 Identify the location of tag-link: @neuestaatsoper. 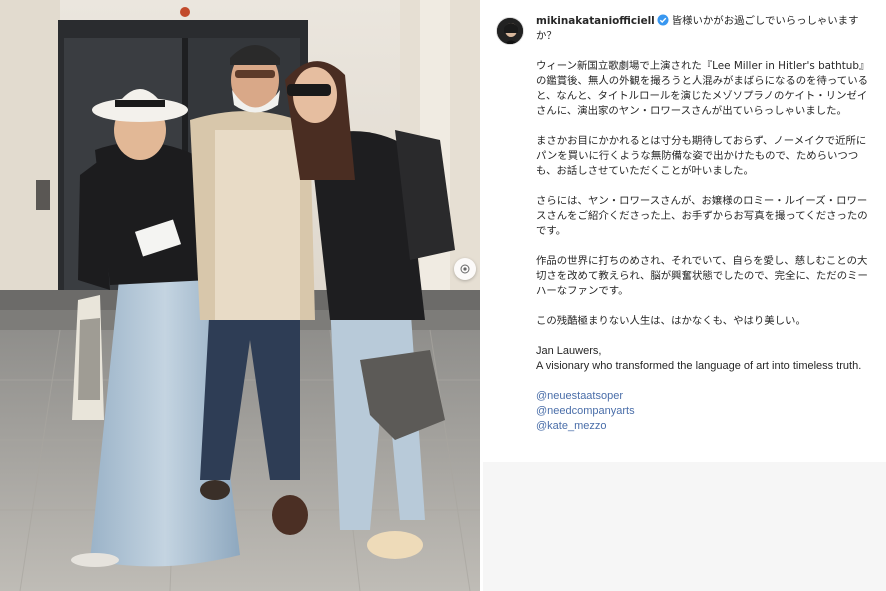
(706, 396).